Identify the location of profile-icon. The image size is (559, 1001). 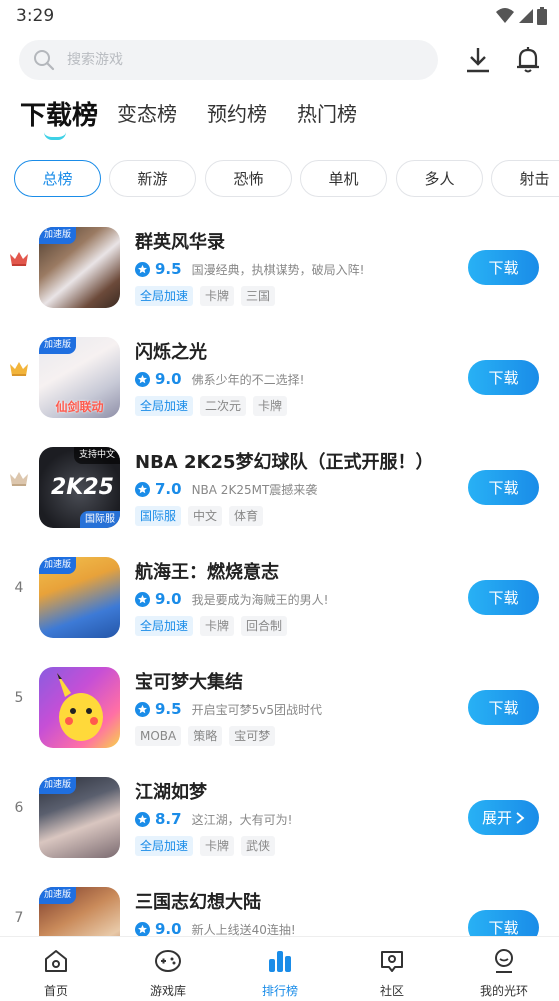
(504, 961).